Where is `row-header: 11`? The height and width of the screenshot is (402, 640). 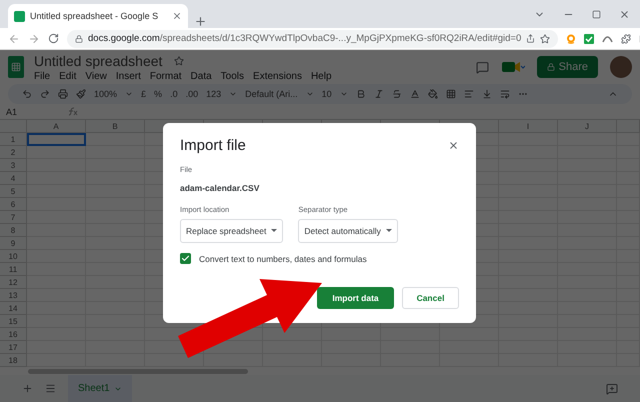 row-header: 11 is located at coordinates (13, 269).